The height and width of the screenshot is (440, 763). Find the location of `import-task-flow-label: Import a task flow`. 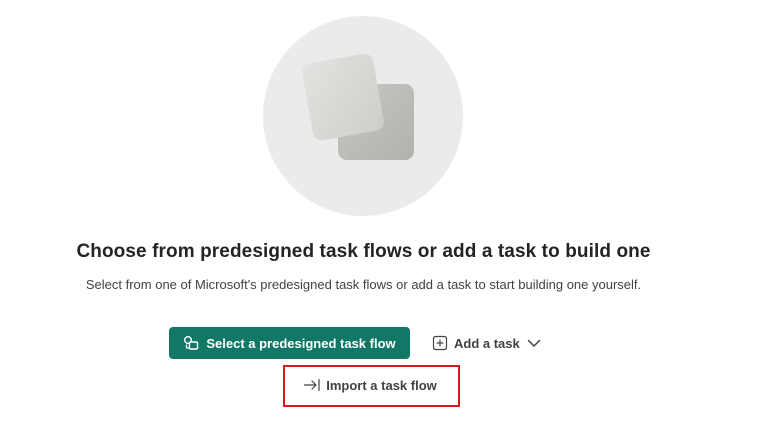

import-task-flow-label: Import a task flow is located at coordinates (381, 385).